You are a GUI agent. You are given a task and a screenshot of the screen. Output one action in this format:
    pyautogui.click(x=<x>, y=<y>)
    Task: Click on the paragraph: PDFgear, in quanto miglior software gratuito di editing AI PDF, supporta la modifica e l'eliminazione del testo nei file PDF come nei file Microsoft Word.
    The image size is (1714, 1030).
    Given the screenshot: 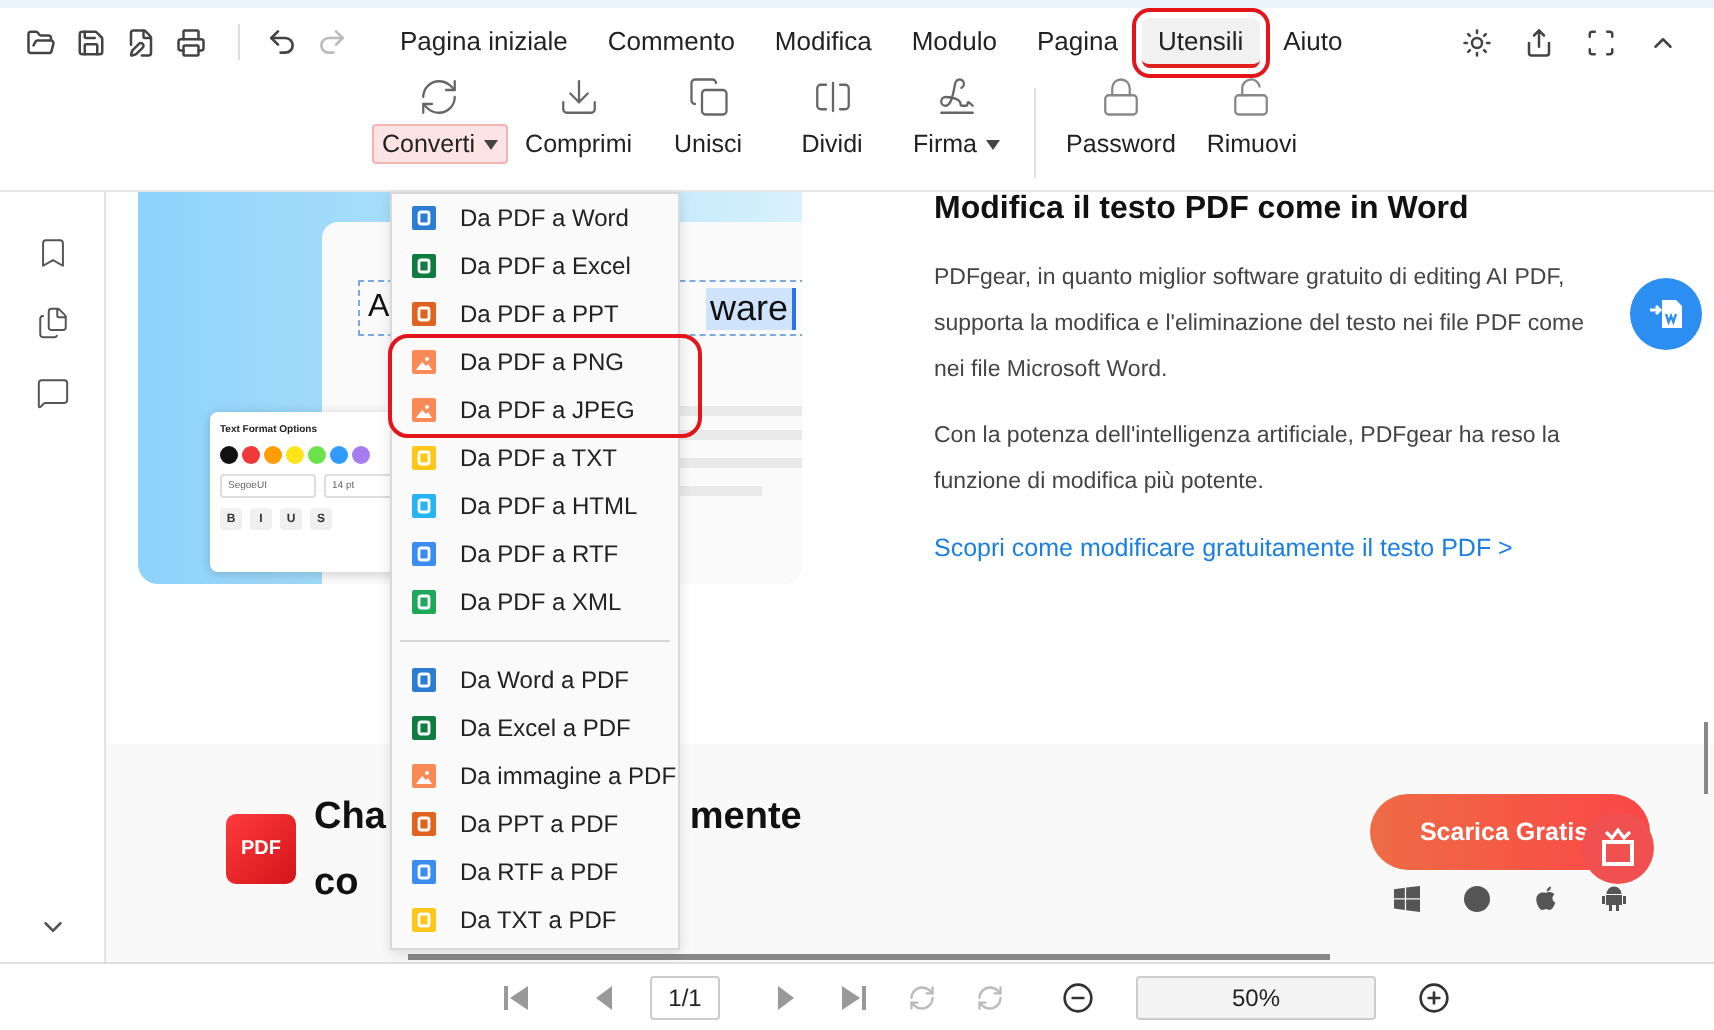 What is the action you would take?
    pyautogui.click(x=1260, y=325)
    